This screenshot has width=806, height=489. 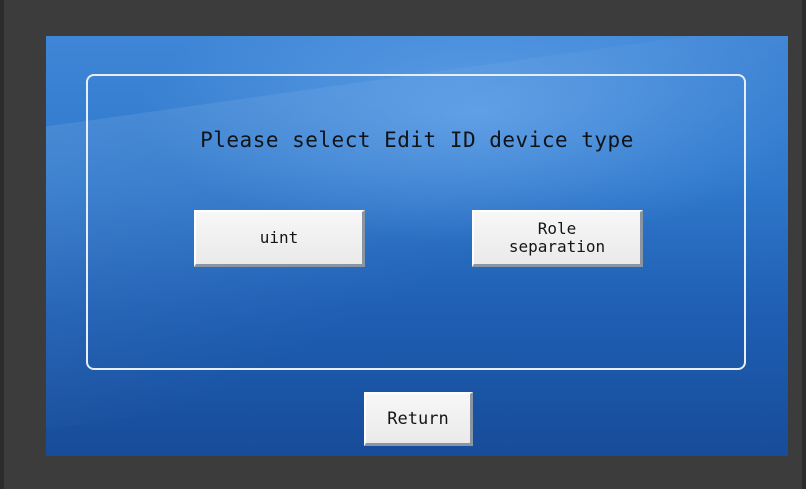 What do you see at coordinates (557, 238) in the screenshot?
I see `role-separation-button: Role separation` at bounding box center [557, 238].